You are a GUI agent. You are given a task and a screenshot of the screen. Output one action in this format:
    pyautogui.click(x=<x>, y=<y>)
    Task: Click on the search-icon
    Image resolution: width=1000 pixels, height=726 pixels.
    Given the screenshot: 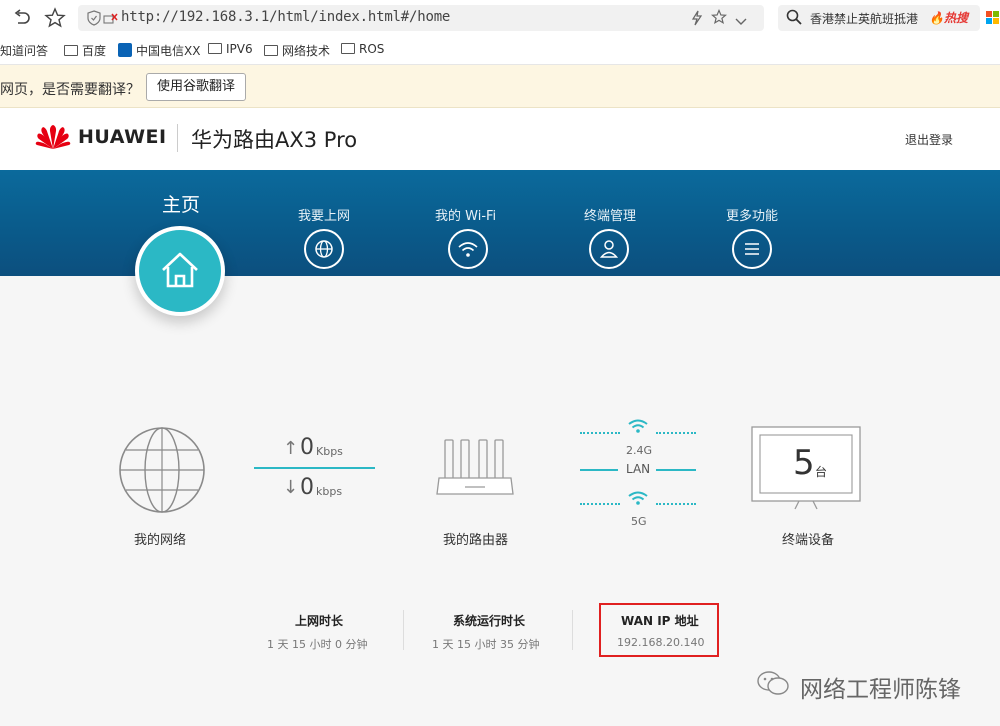 What is the action you would take?
    pyautogui.click(x=794, y=19)
    